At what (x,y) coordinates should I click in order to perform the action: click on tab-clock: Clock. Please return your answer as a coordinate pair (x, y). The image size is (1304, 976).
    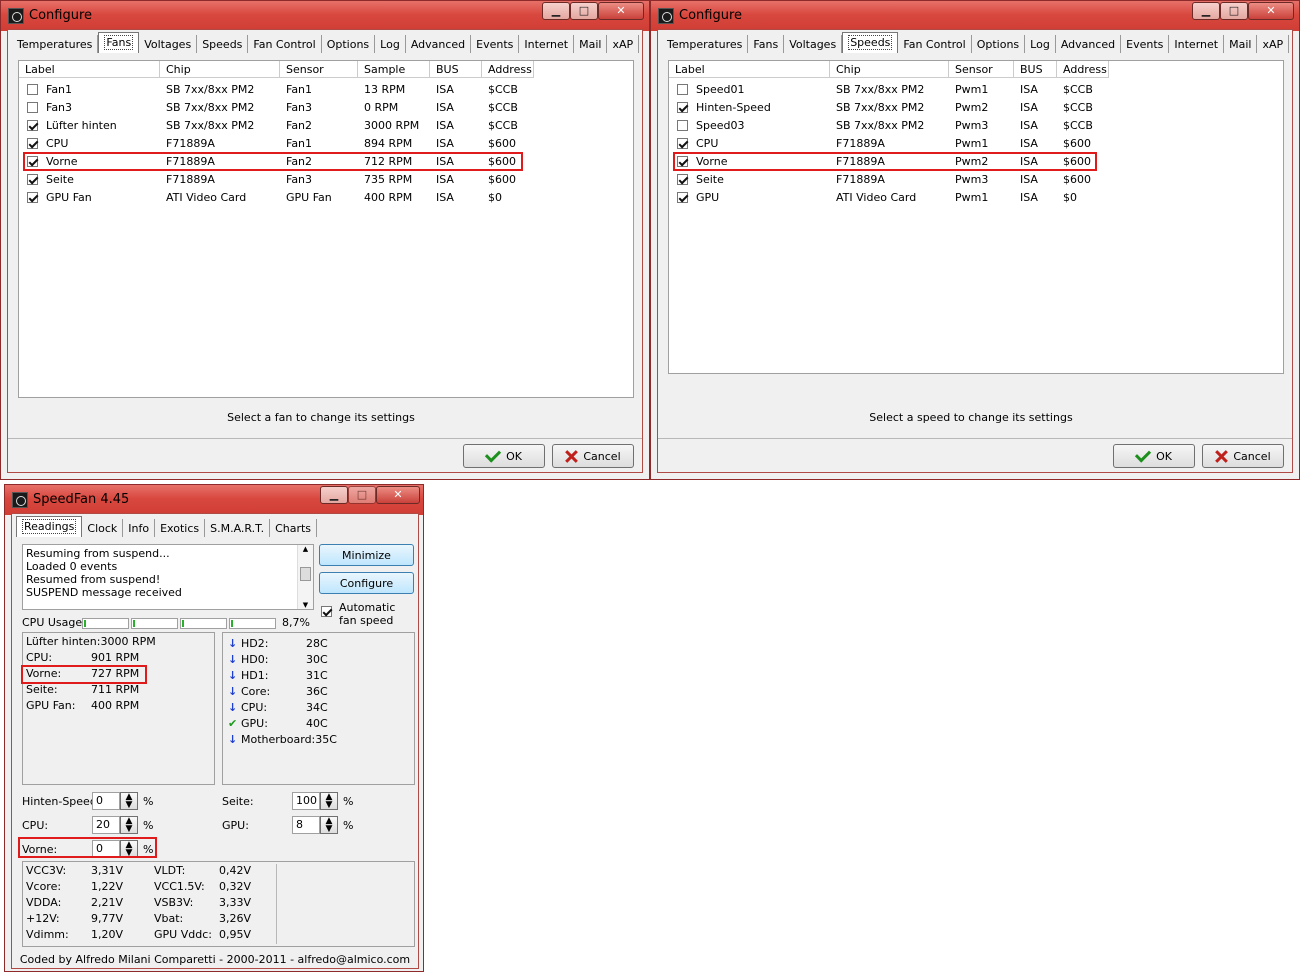
    Looking at the image, I should click on (103, 528).